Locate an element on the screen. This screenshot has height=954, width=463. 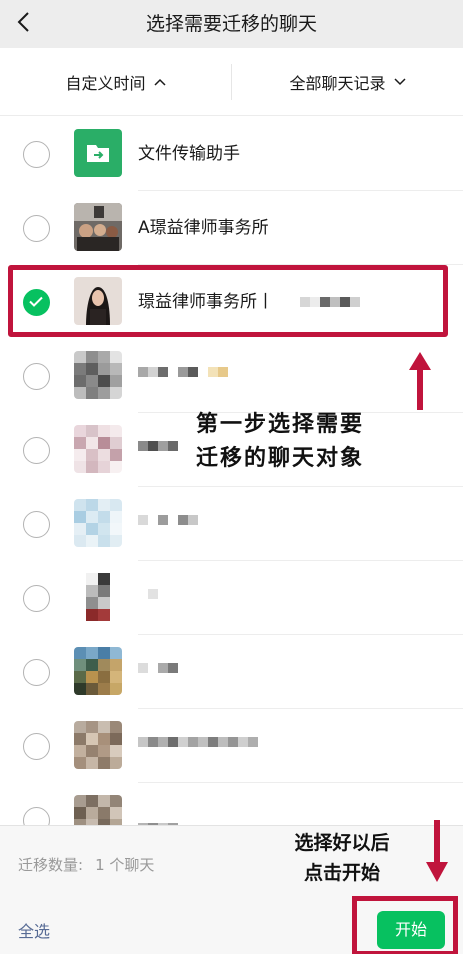
step1-line2: 迁移的聊天对象 is located at coordinates (280, 458).